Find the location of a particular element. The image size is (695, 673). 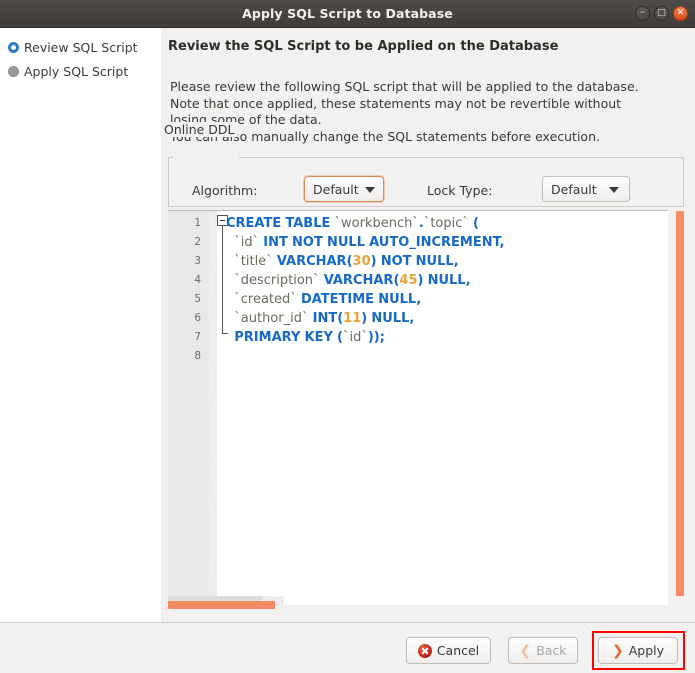

editor-vertical-scrollbar is located at coordinates (680, 403).